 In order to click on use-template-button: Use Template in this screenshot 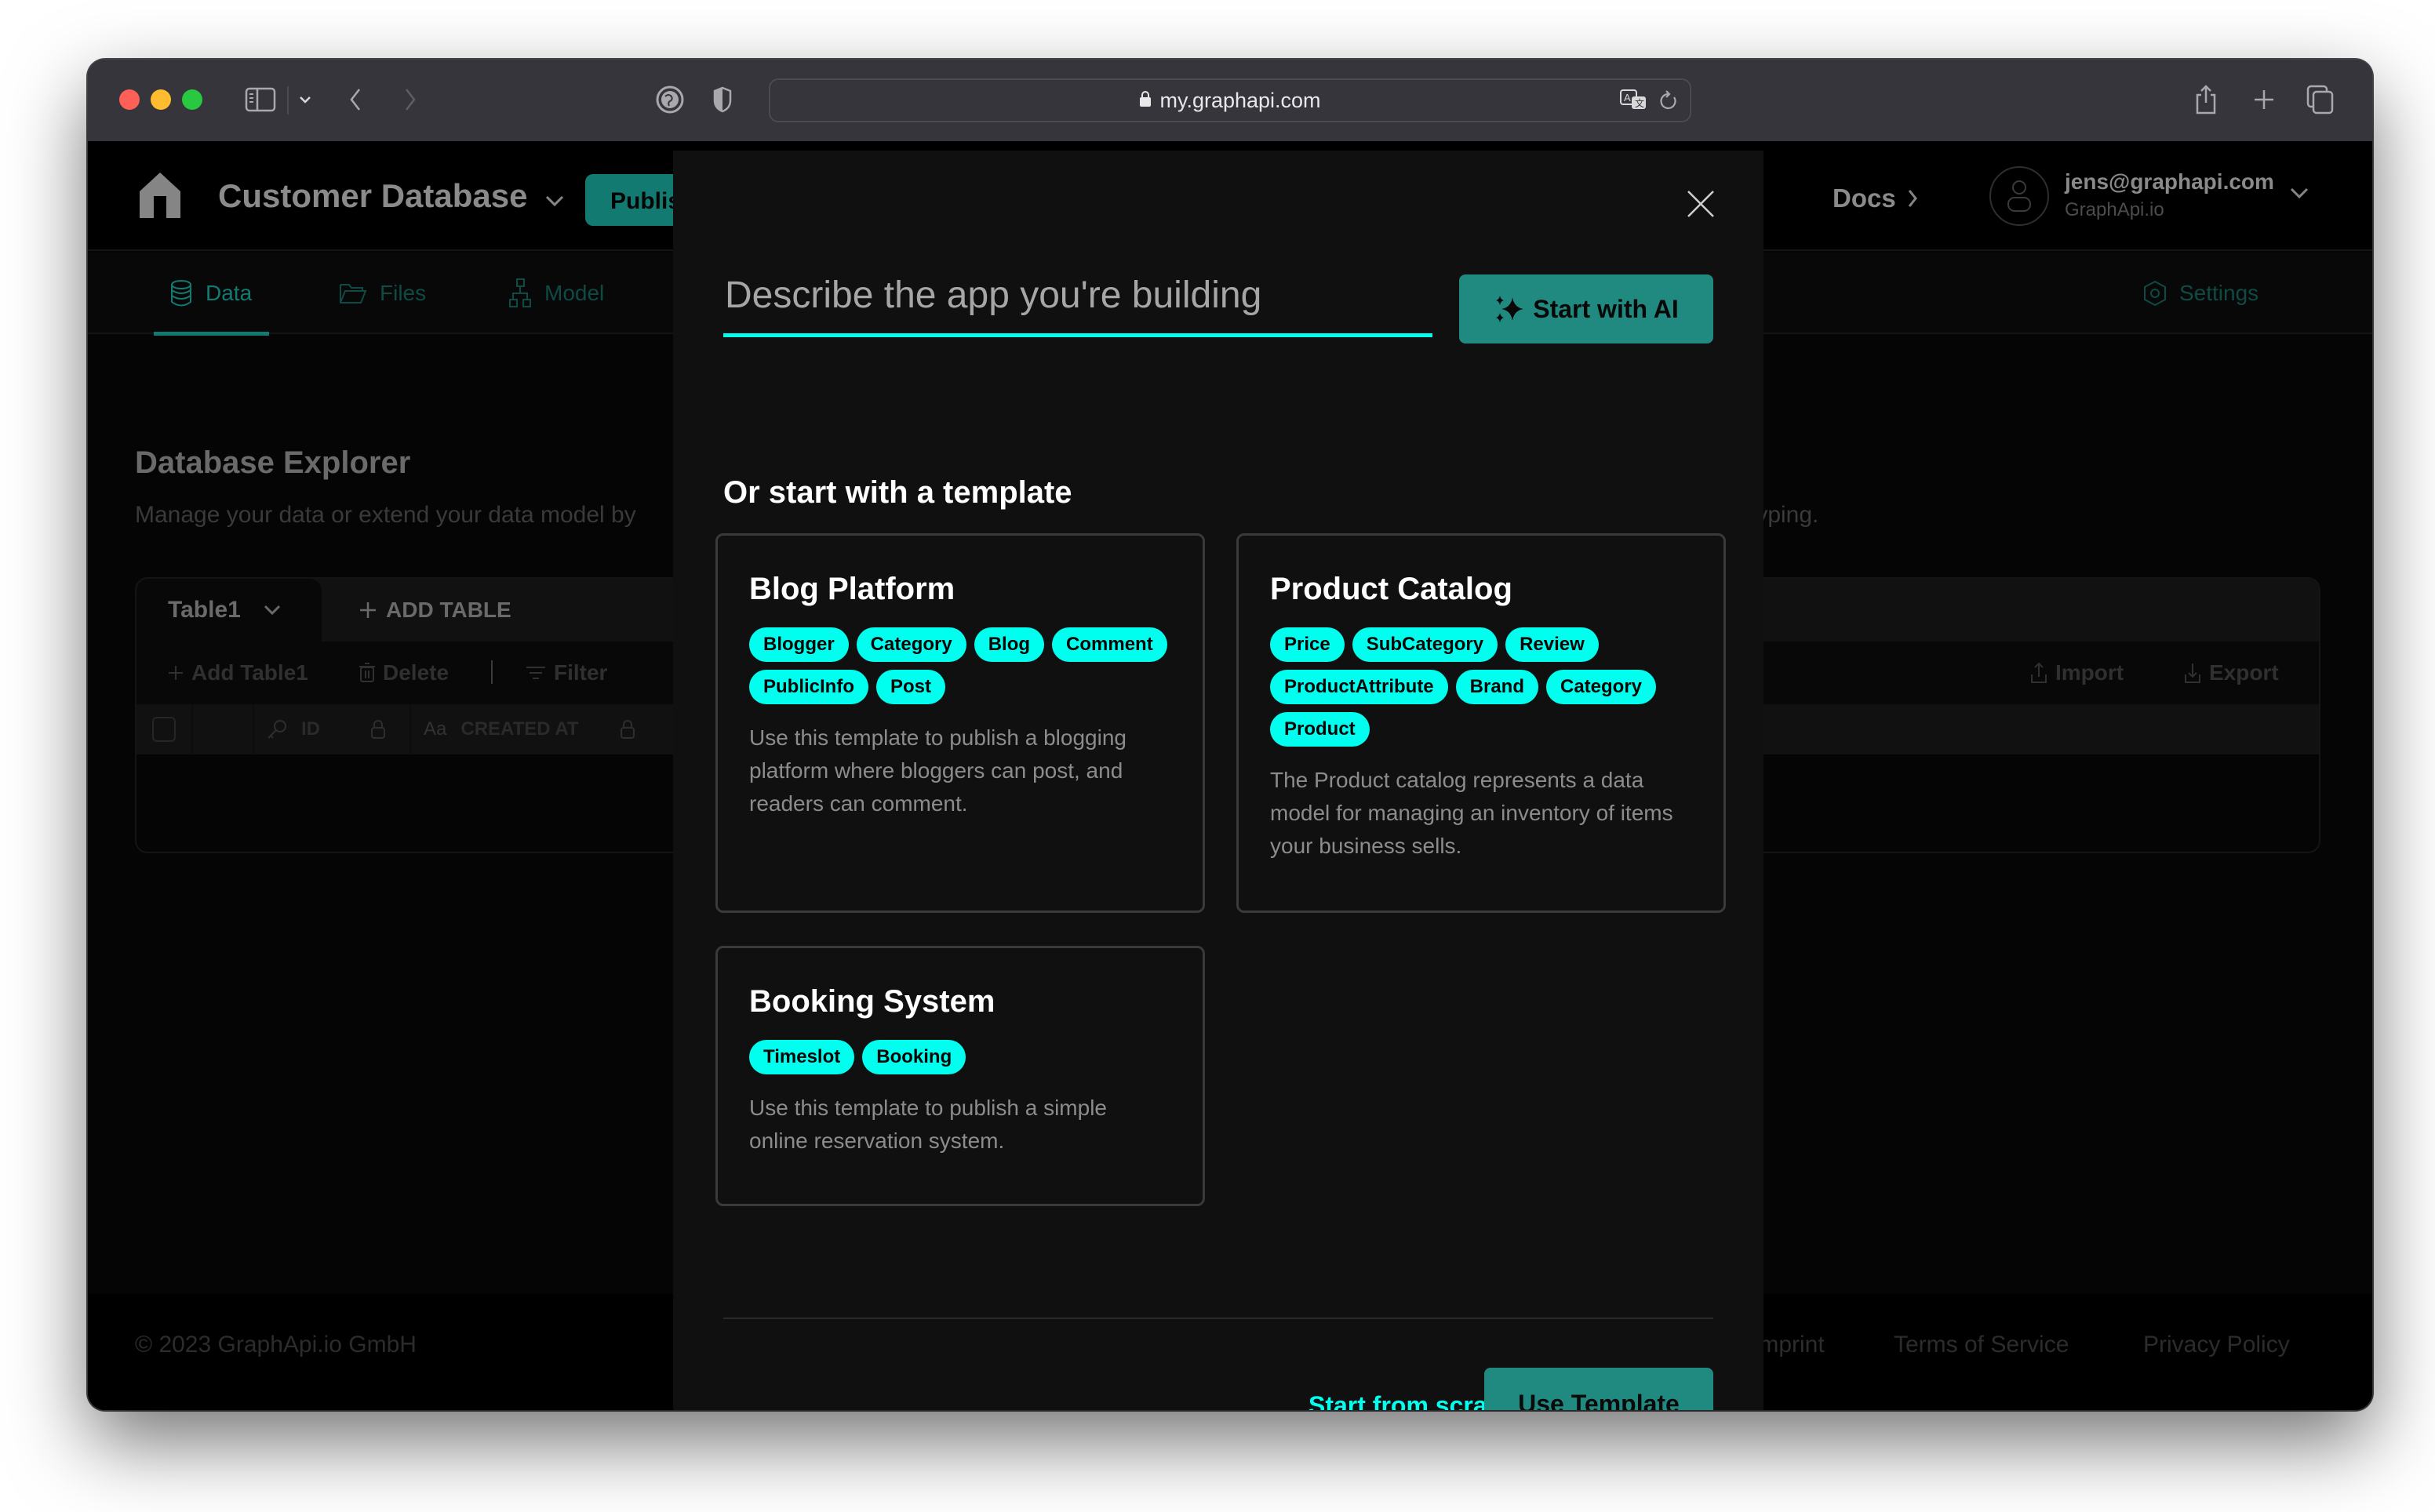, I will do `click(1598, 1389)`.